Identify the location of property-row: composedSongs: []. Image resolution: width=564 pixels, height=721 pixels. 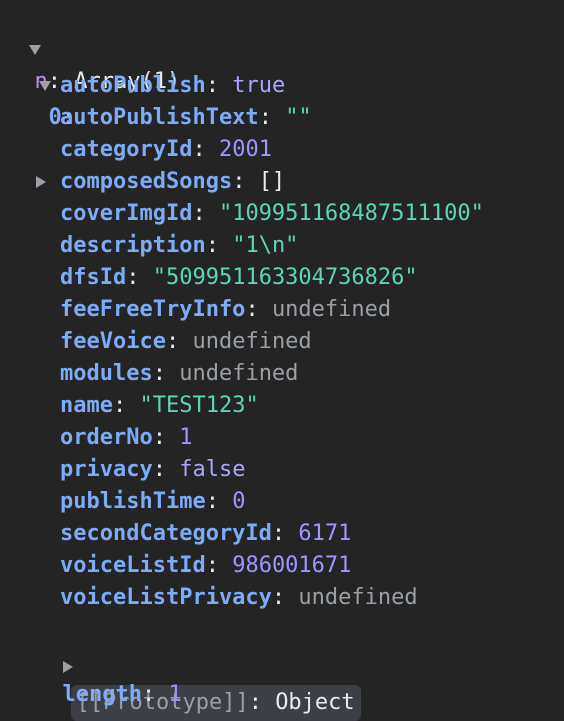
(160, 182).